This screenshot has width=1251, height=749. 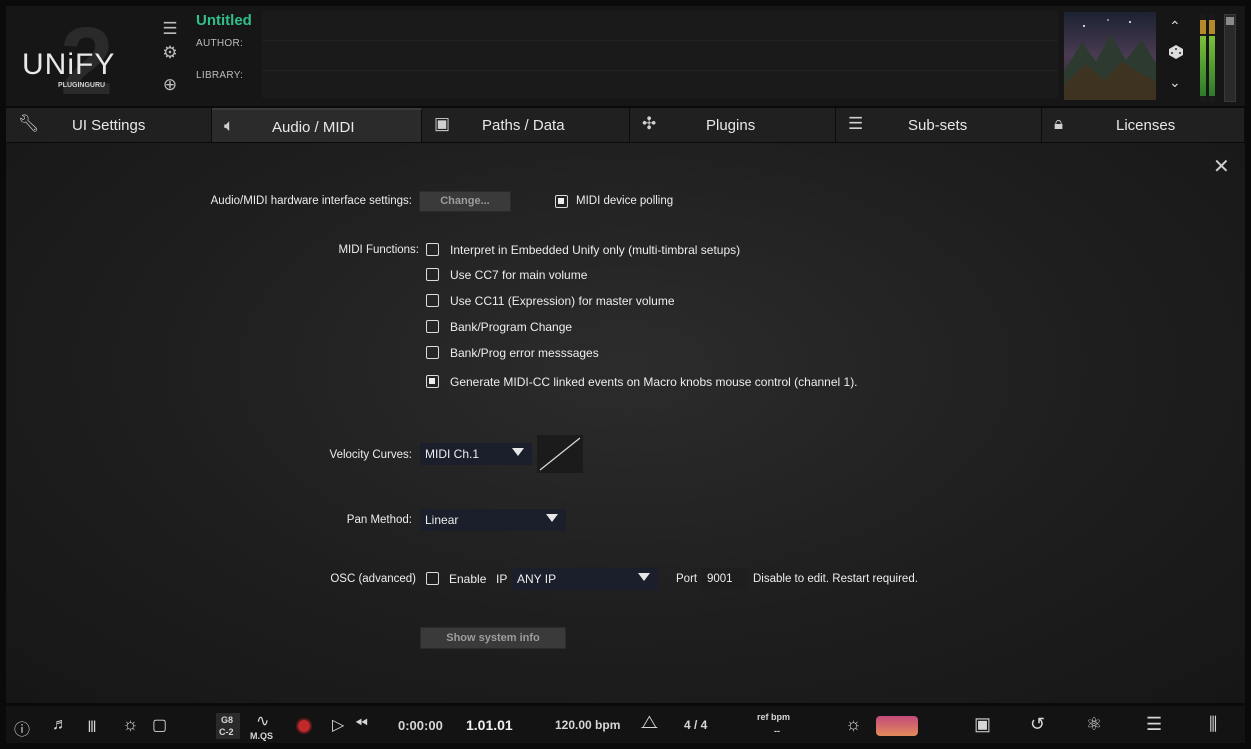 I want to click on velocity-curve-graph, so click(x=560, y=454).